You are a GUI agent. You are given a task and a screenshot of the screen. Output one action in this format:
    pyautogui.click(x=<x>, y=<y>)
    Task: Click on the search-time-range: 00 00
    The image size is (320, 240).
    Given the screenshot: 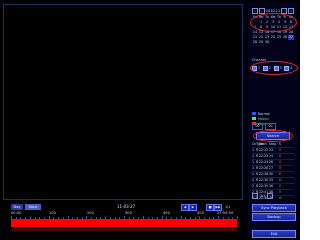 What is the action you would take?
    pyautogui.click(x=273, y=126)
    